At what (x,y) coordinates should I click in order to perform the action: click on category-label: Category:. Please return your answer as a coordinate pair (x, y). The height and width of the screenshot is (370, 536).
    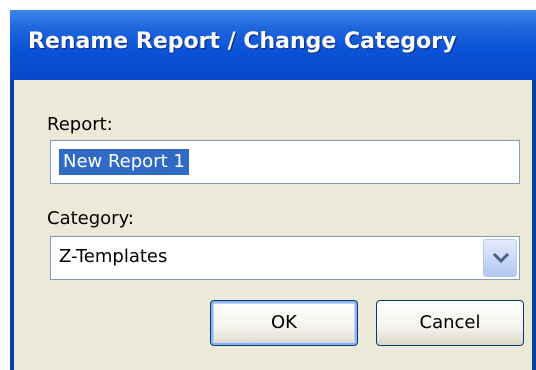
    Looking at the image, I should click on (90, 218).